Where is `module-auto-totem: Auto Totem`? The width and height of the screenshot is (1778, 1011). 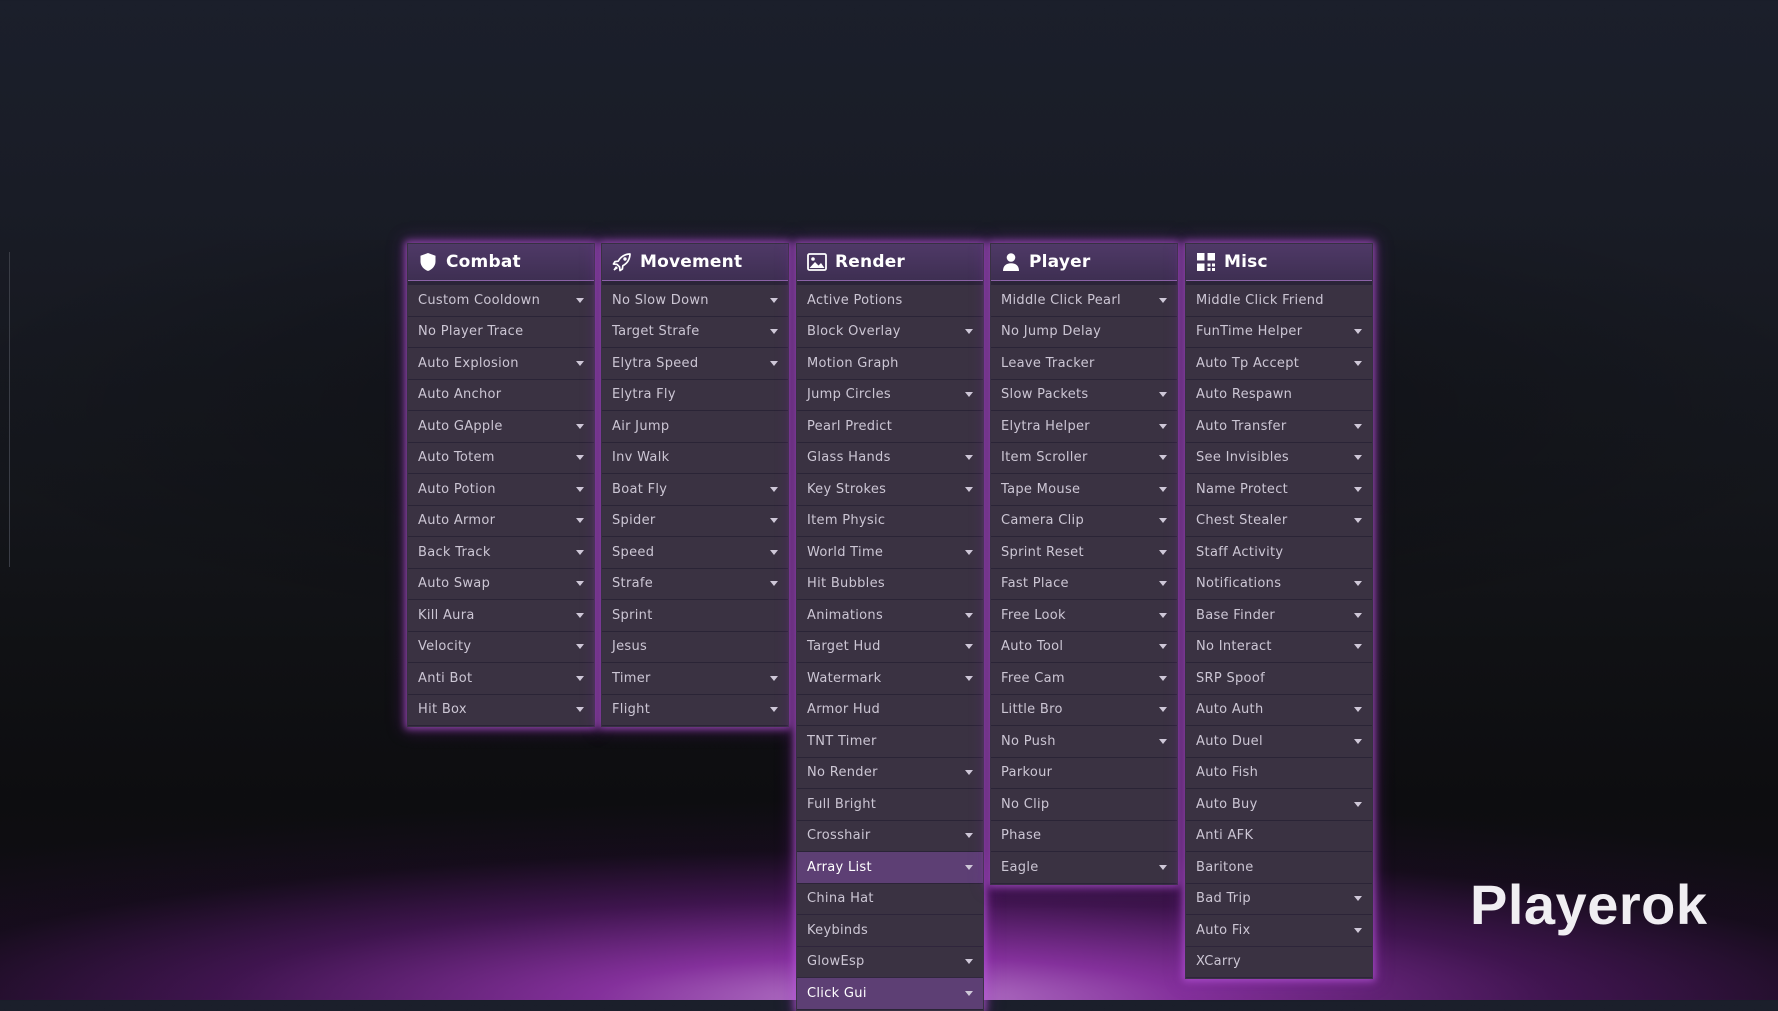 module-auto-totem: Auto Totem is located at coordinates (501, 457).